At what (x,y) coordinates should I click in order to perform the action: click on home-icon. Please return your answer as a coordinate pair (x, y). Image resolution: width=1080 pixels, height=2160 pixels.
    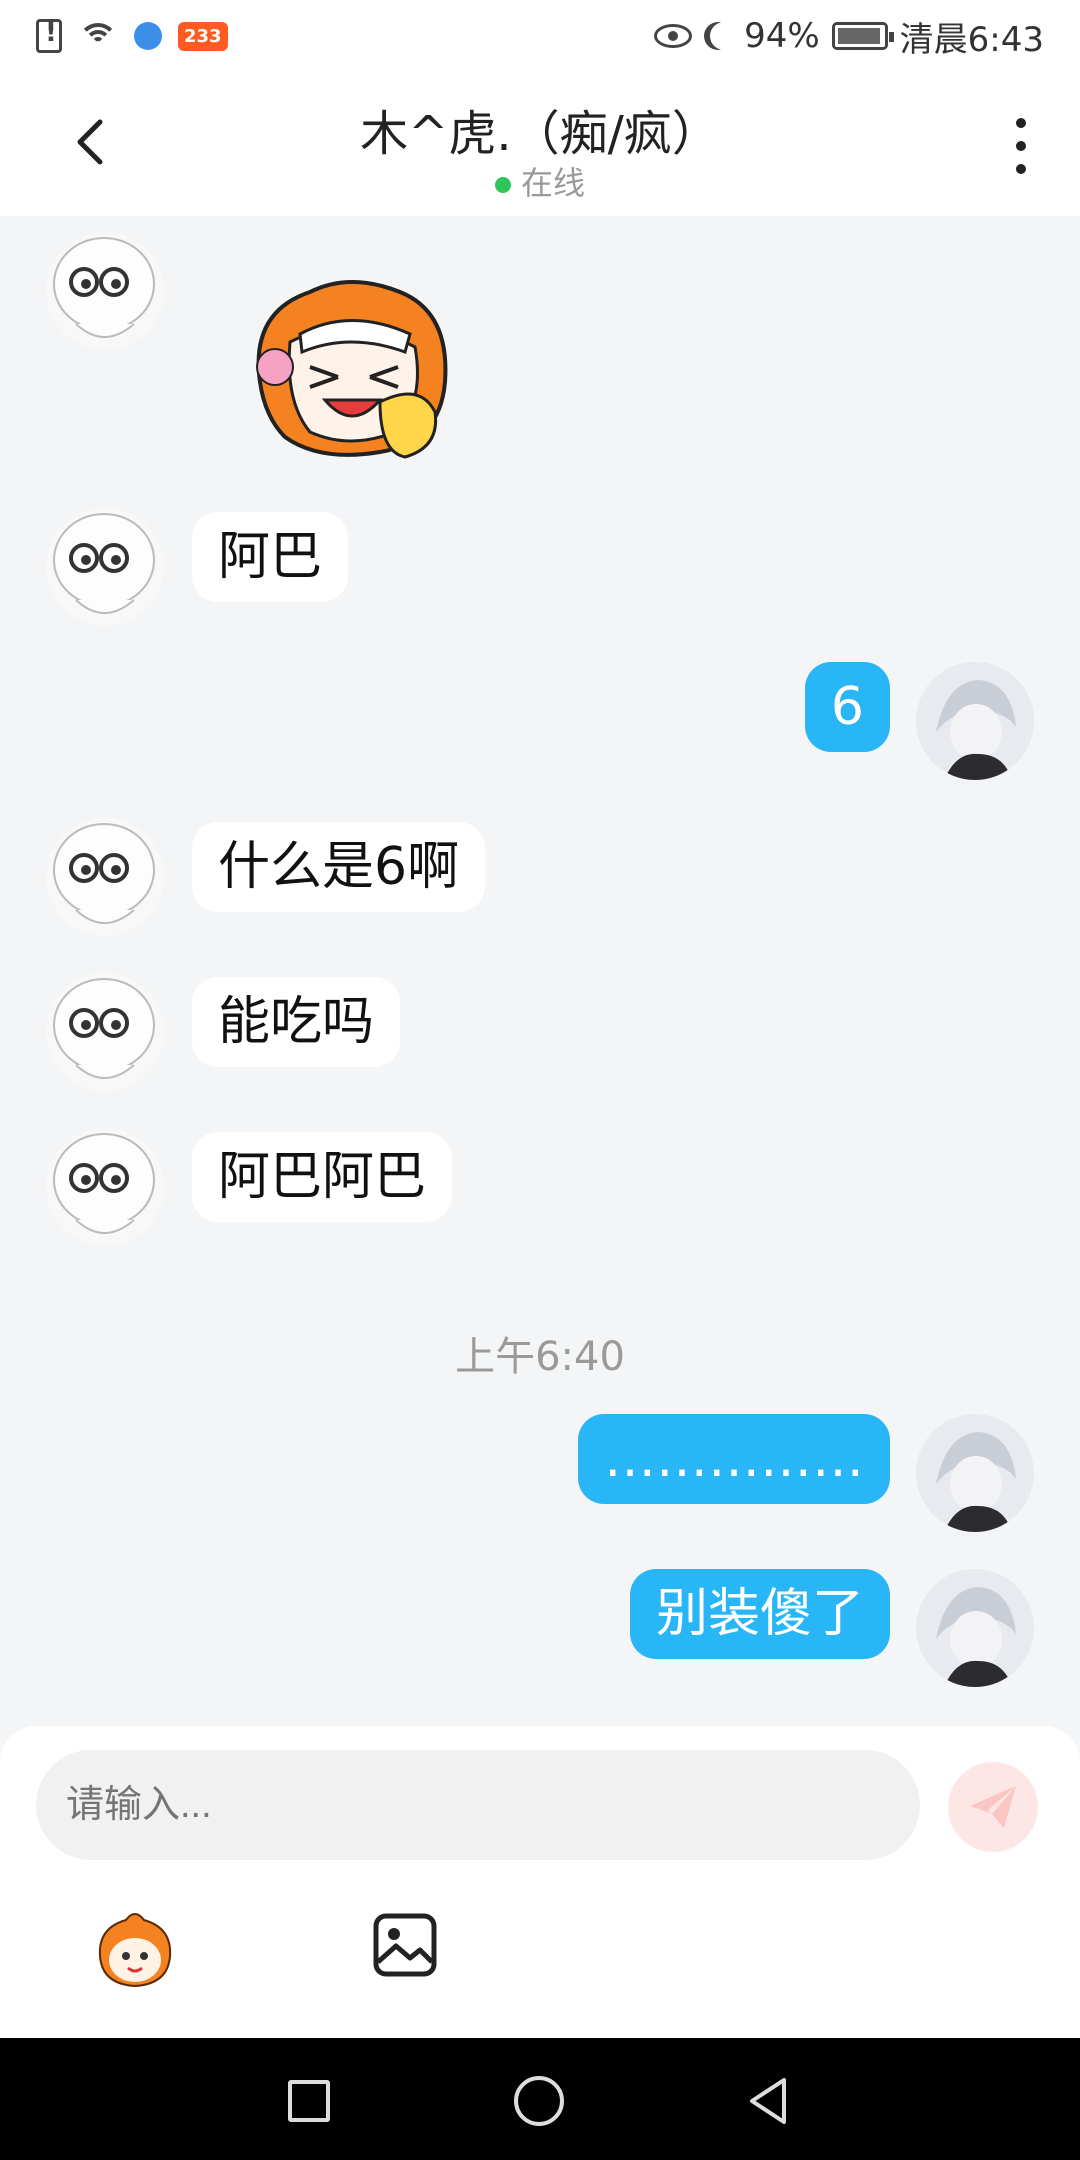
    Looking at the image, I should click on (539, 2101).